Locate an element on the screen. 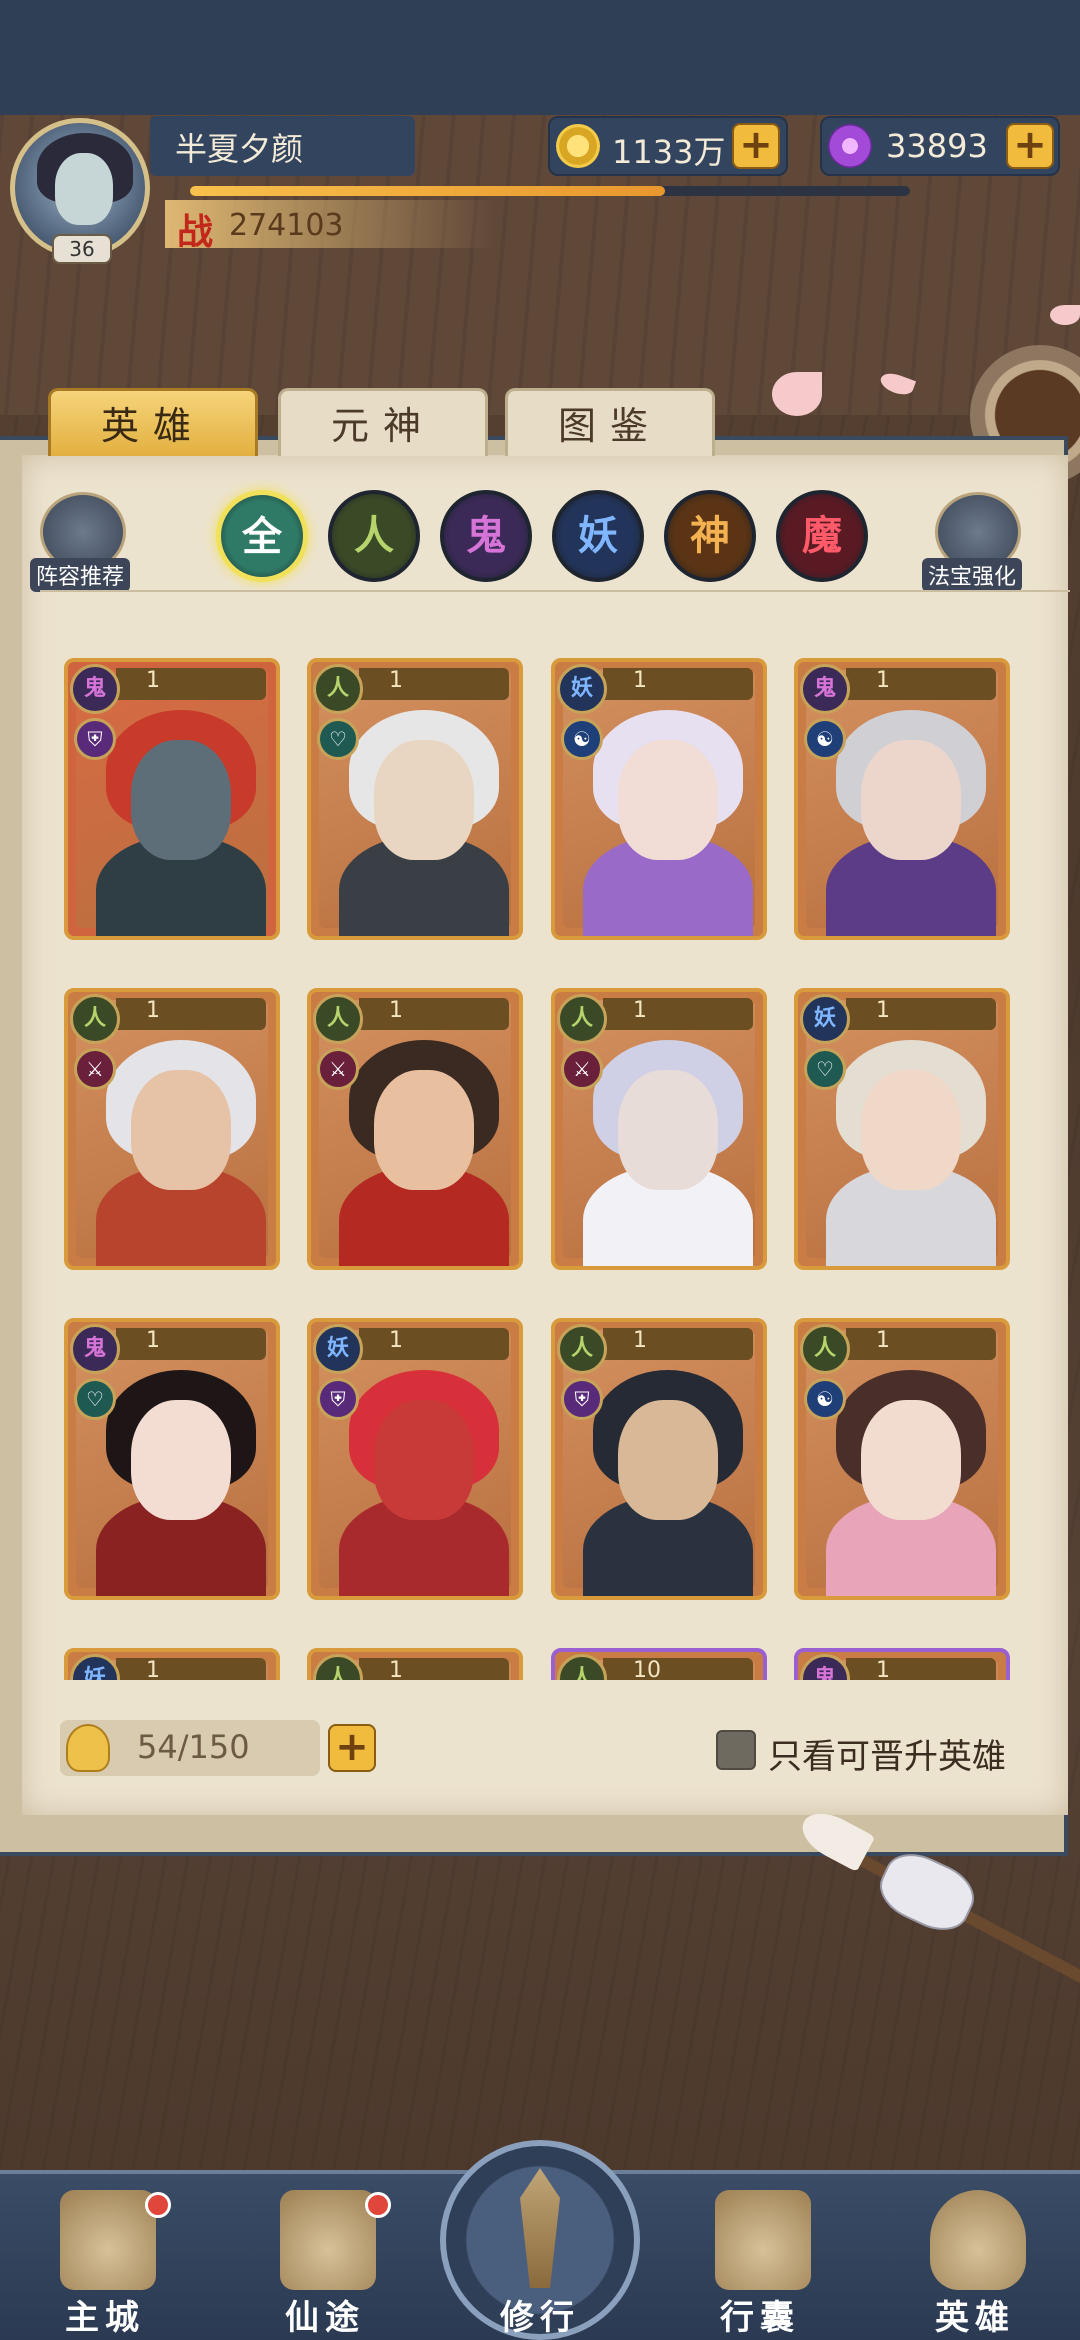 The image size is (1080, 2340). tab-heroes: 英雄 is located at coordinates (153, 422).